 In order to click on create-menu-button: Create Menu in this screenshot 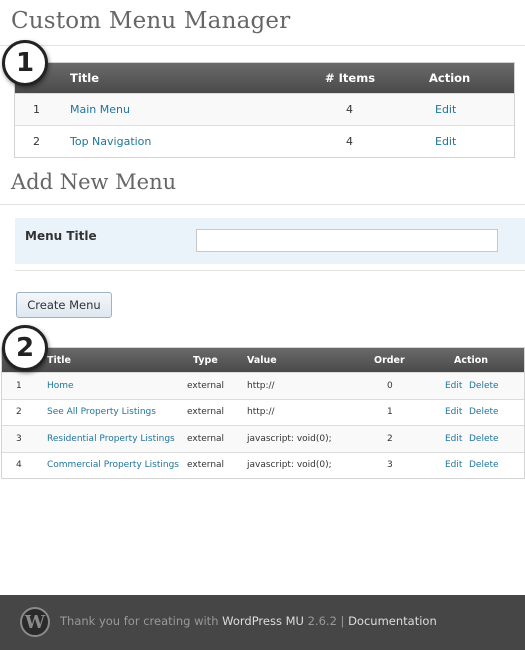, I will do `click(64, 305)`.